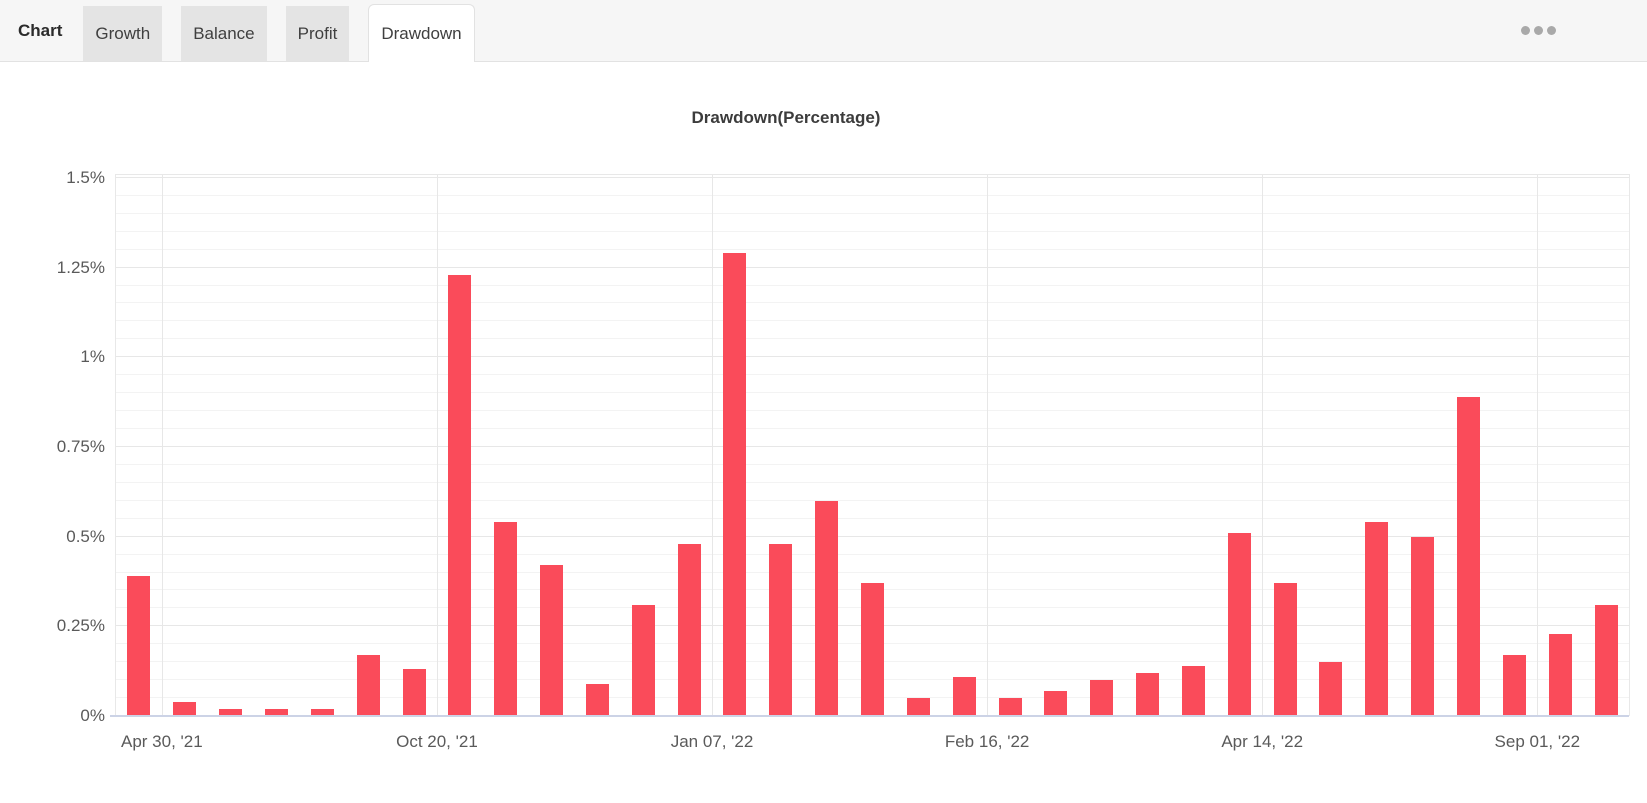 This screenshot has height=803, width=1647. What do you see at coordinates (224, 33) in the screenshot?
I see `tab-balance: Balance` at bounding box center [224, 33].